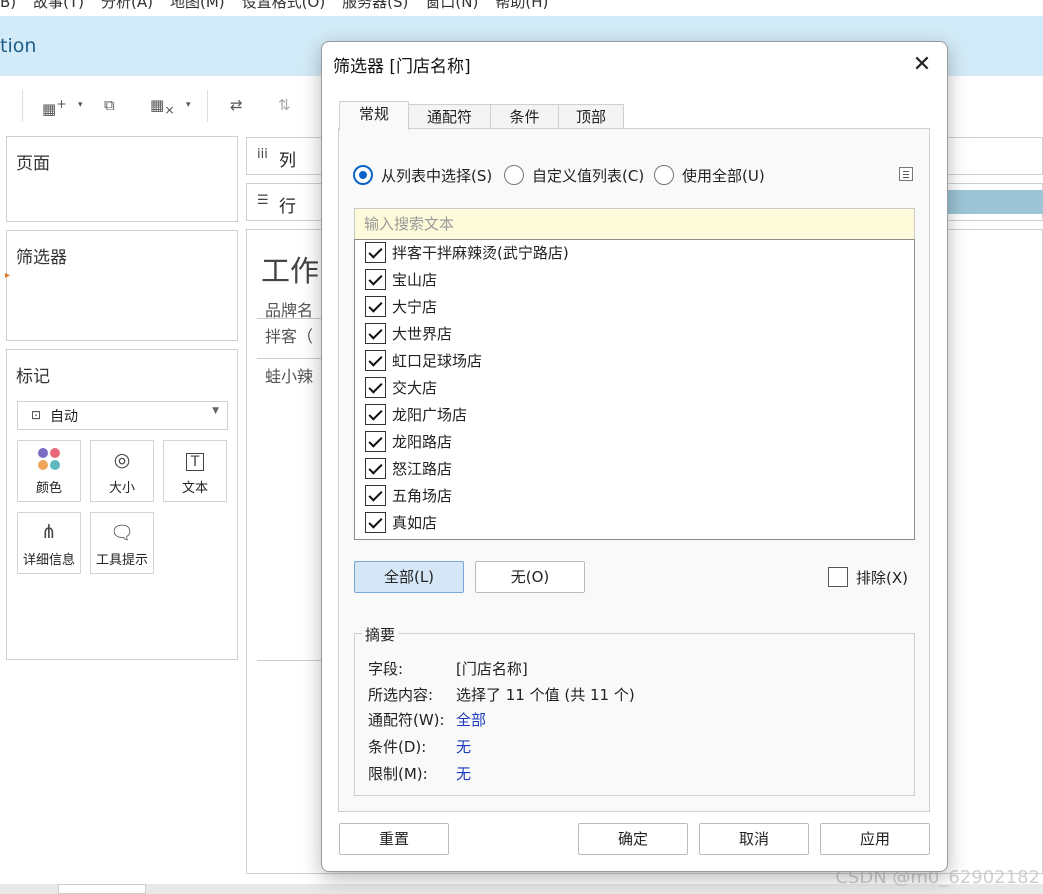  Describe the element at coordinates (122, 504) in the screenshot. I see `marks-panel: 标记 ⊡ 自动 ▼ 颜色 ◎ 大小 T 文本 ⋔ 详细信息 🗨 工具提示` at that location.